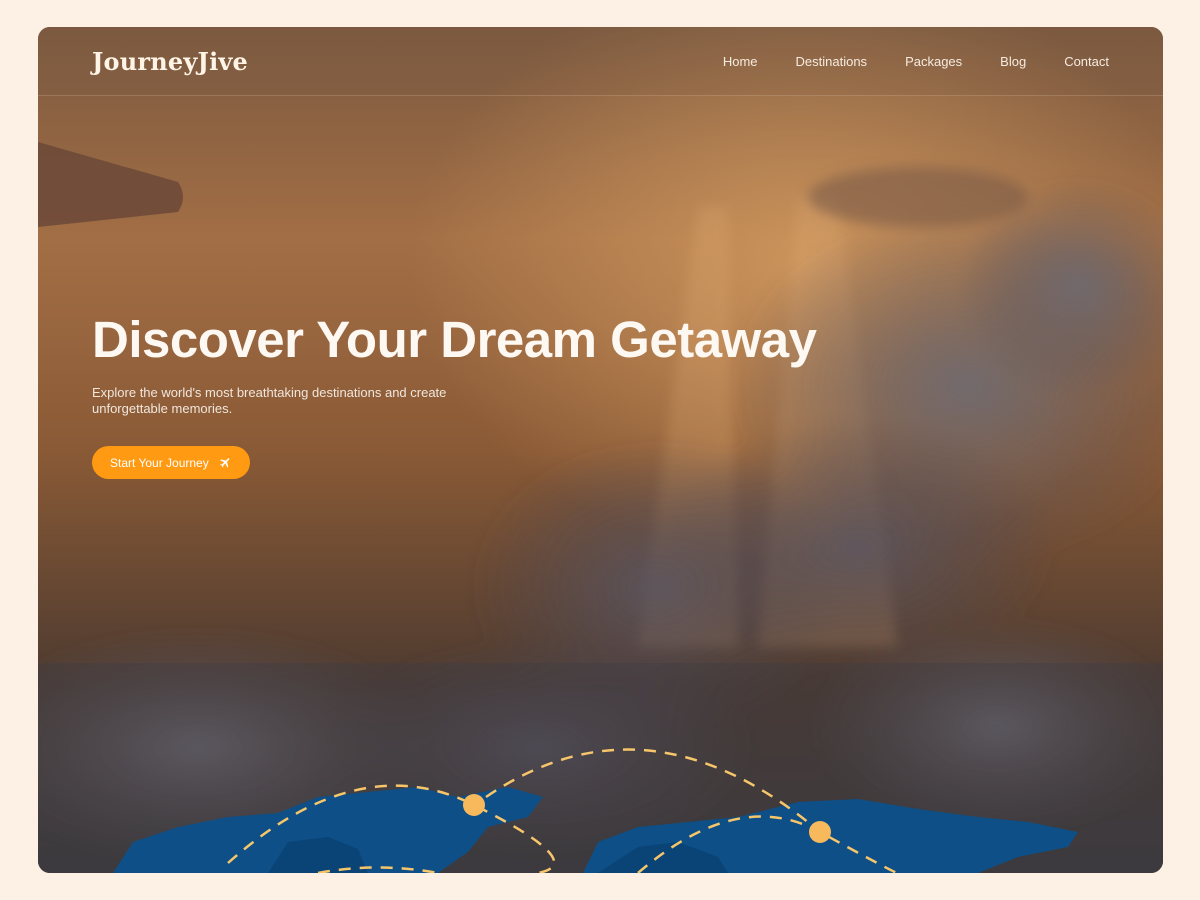  What do you see at coordinates (1086, 61) in the screenshot?
I see `nav-link-contact: Contact` at bounding box center [1086, 61].